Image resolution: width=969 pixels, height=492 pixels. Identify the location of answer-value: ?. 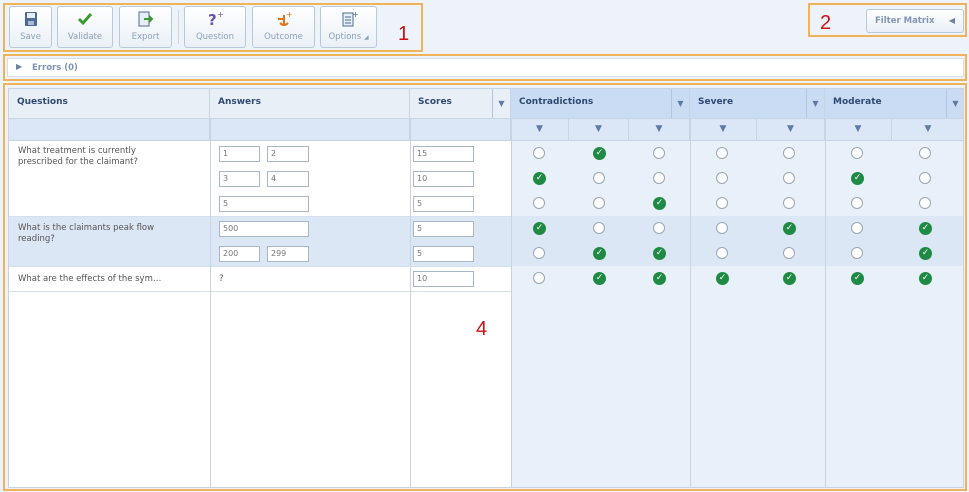
(221, 279).